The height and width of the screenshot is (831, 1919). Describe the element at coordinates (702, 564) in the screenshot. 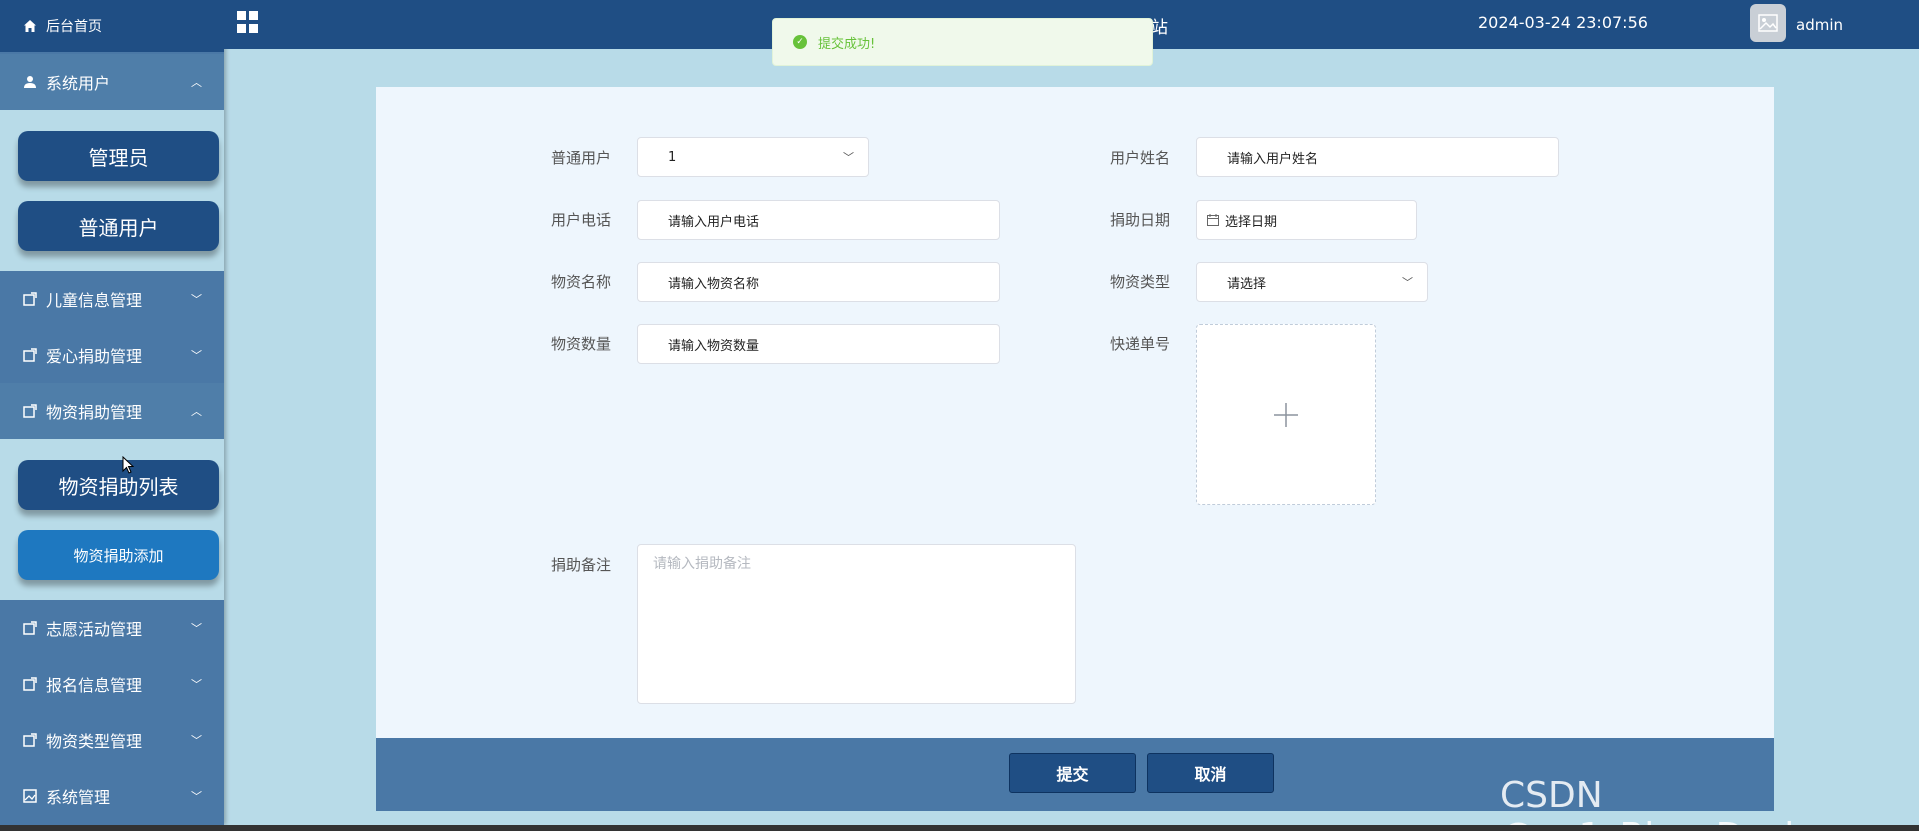

I see `remark-placeholder: 请输入捐助备注` at that location.